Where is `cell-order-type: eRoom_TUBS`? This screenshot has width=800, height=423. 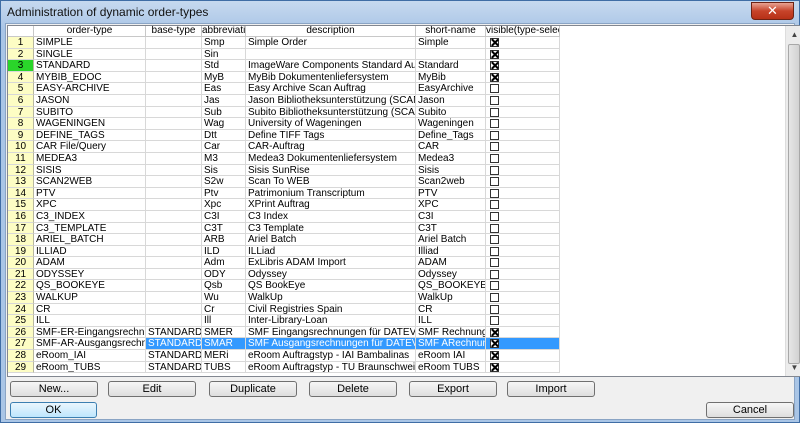 cell-order-type: eRoom_TUBS is located at coordinates (90, 367).